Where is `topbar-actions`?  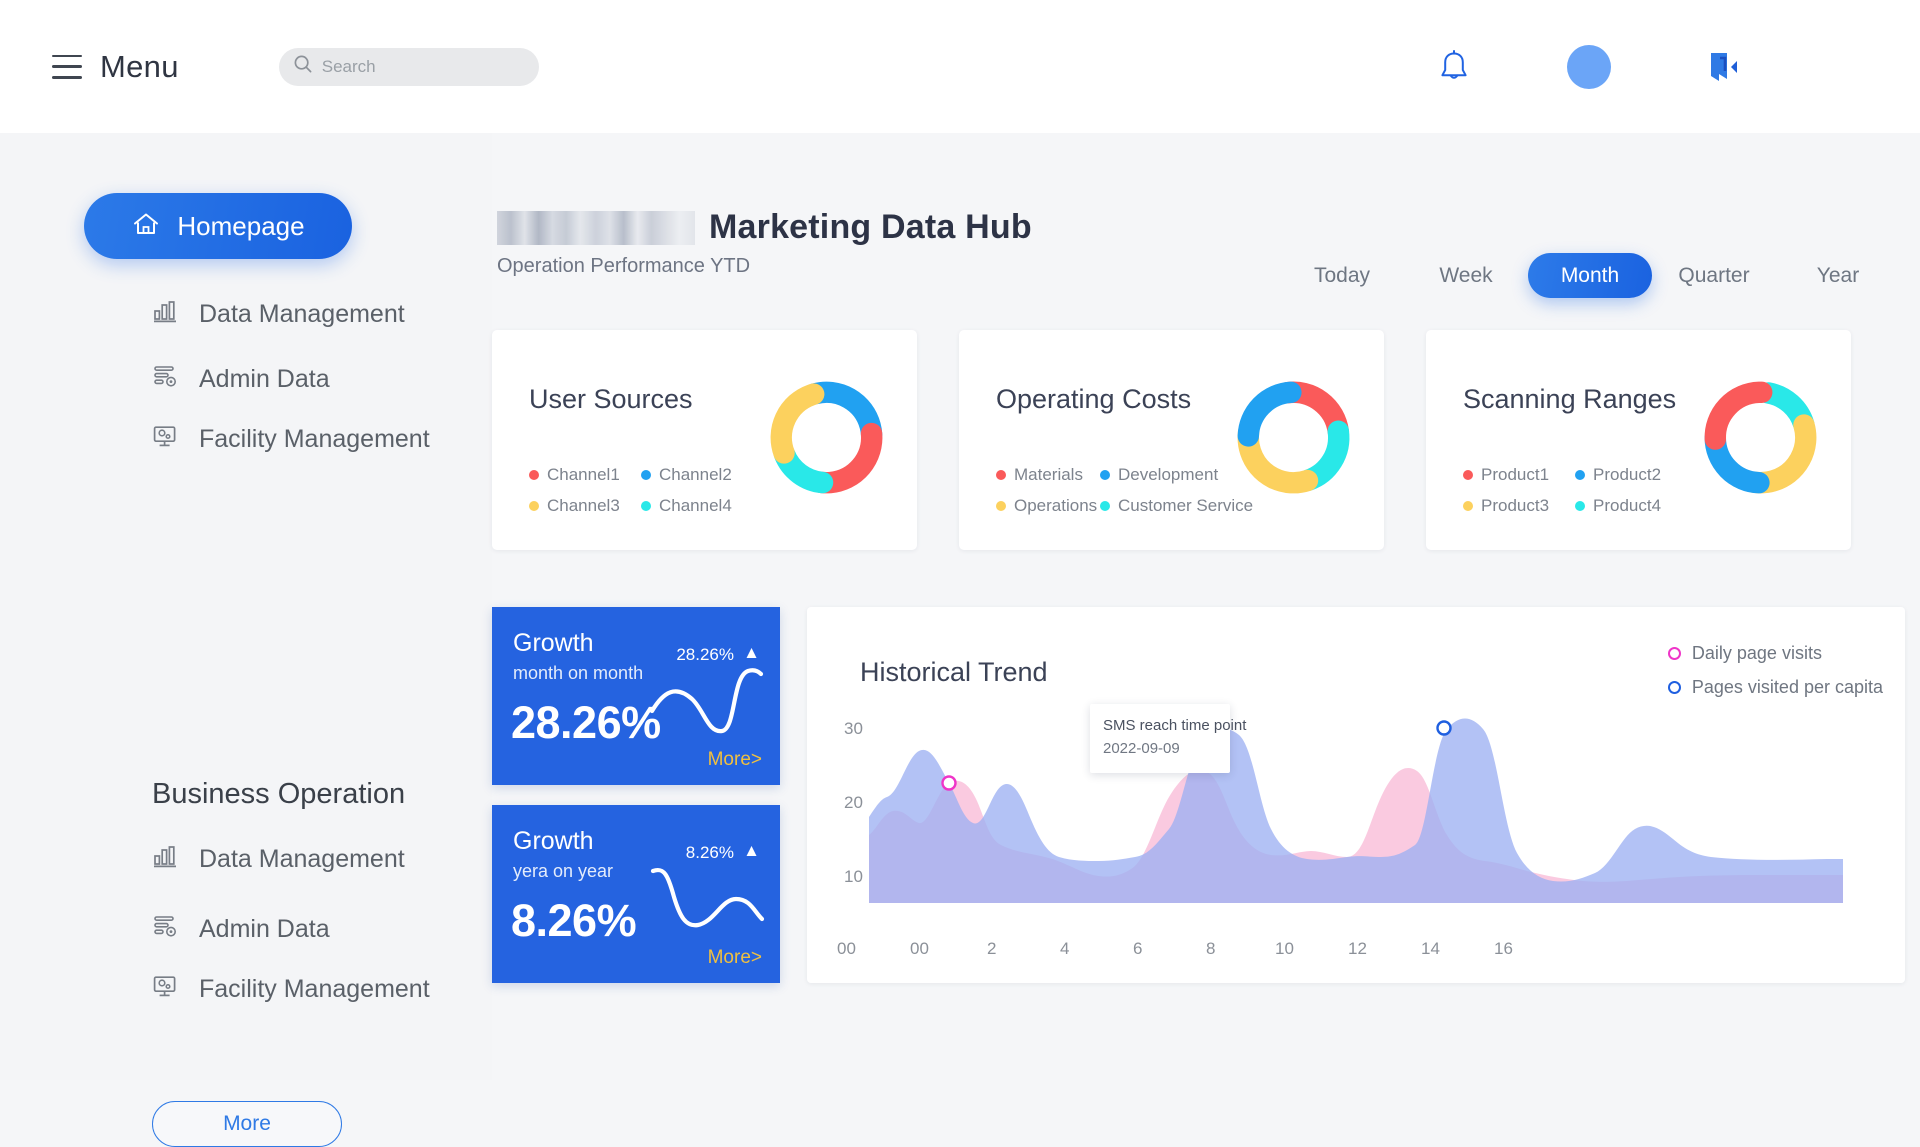
topbar-actions is located at coordinates (1591, 66).